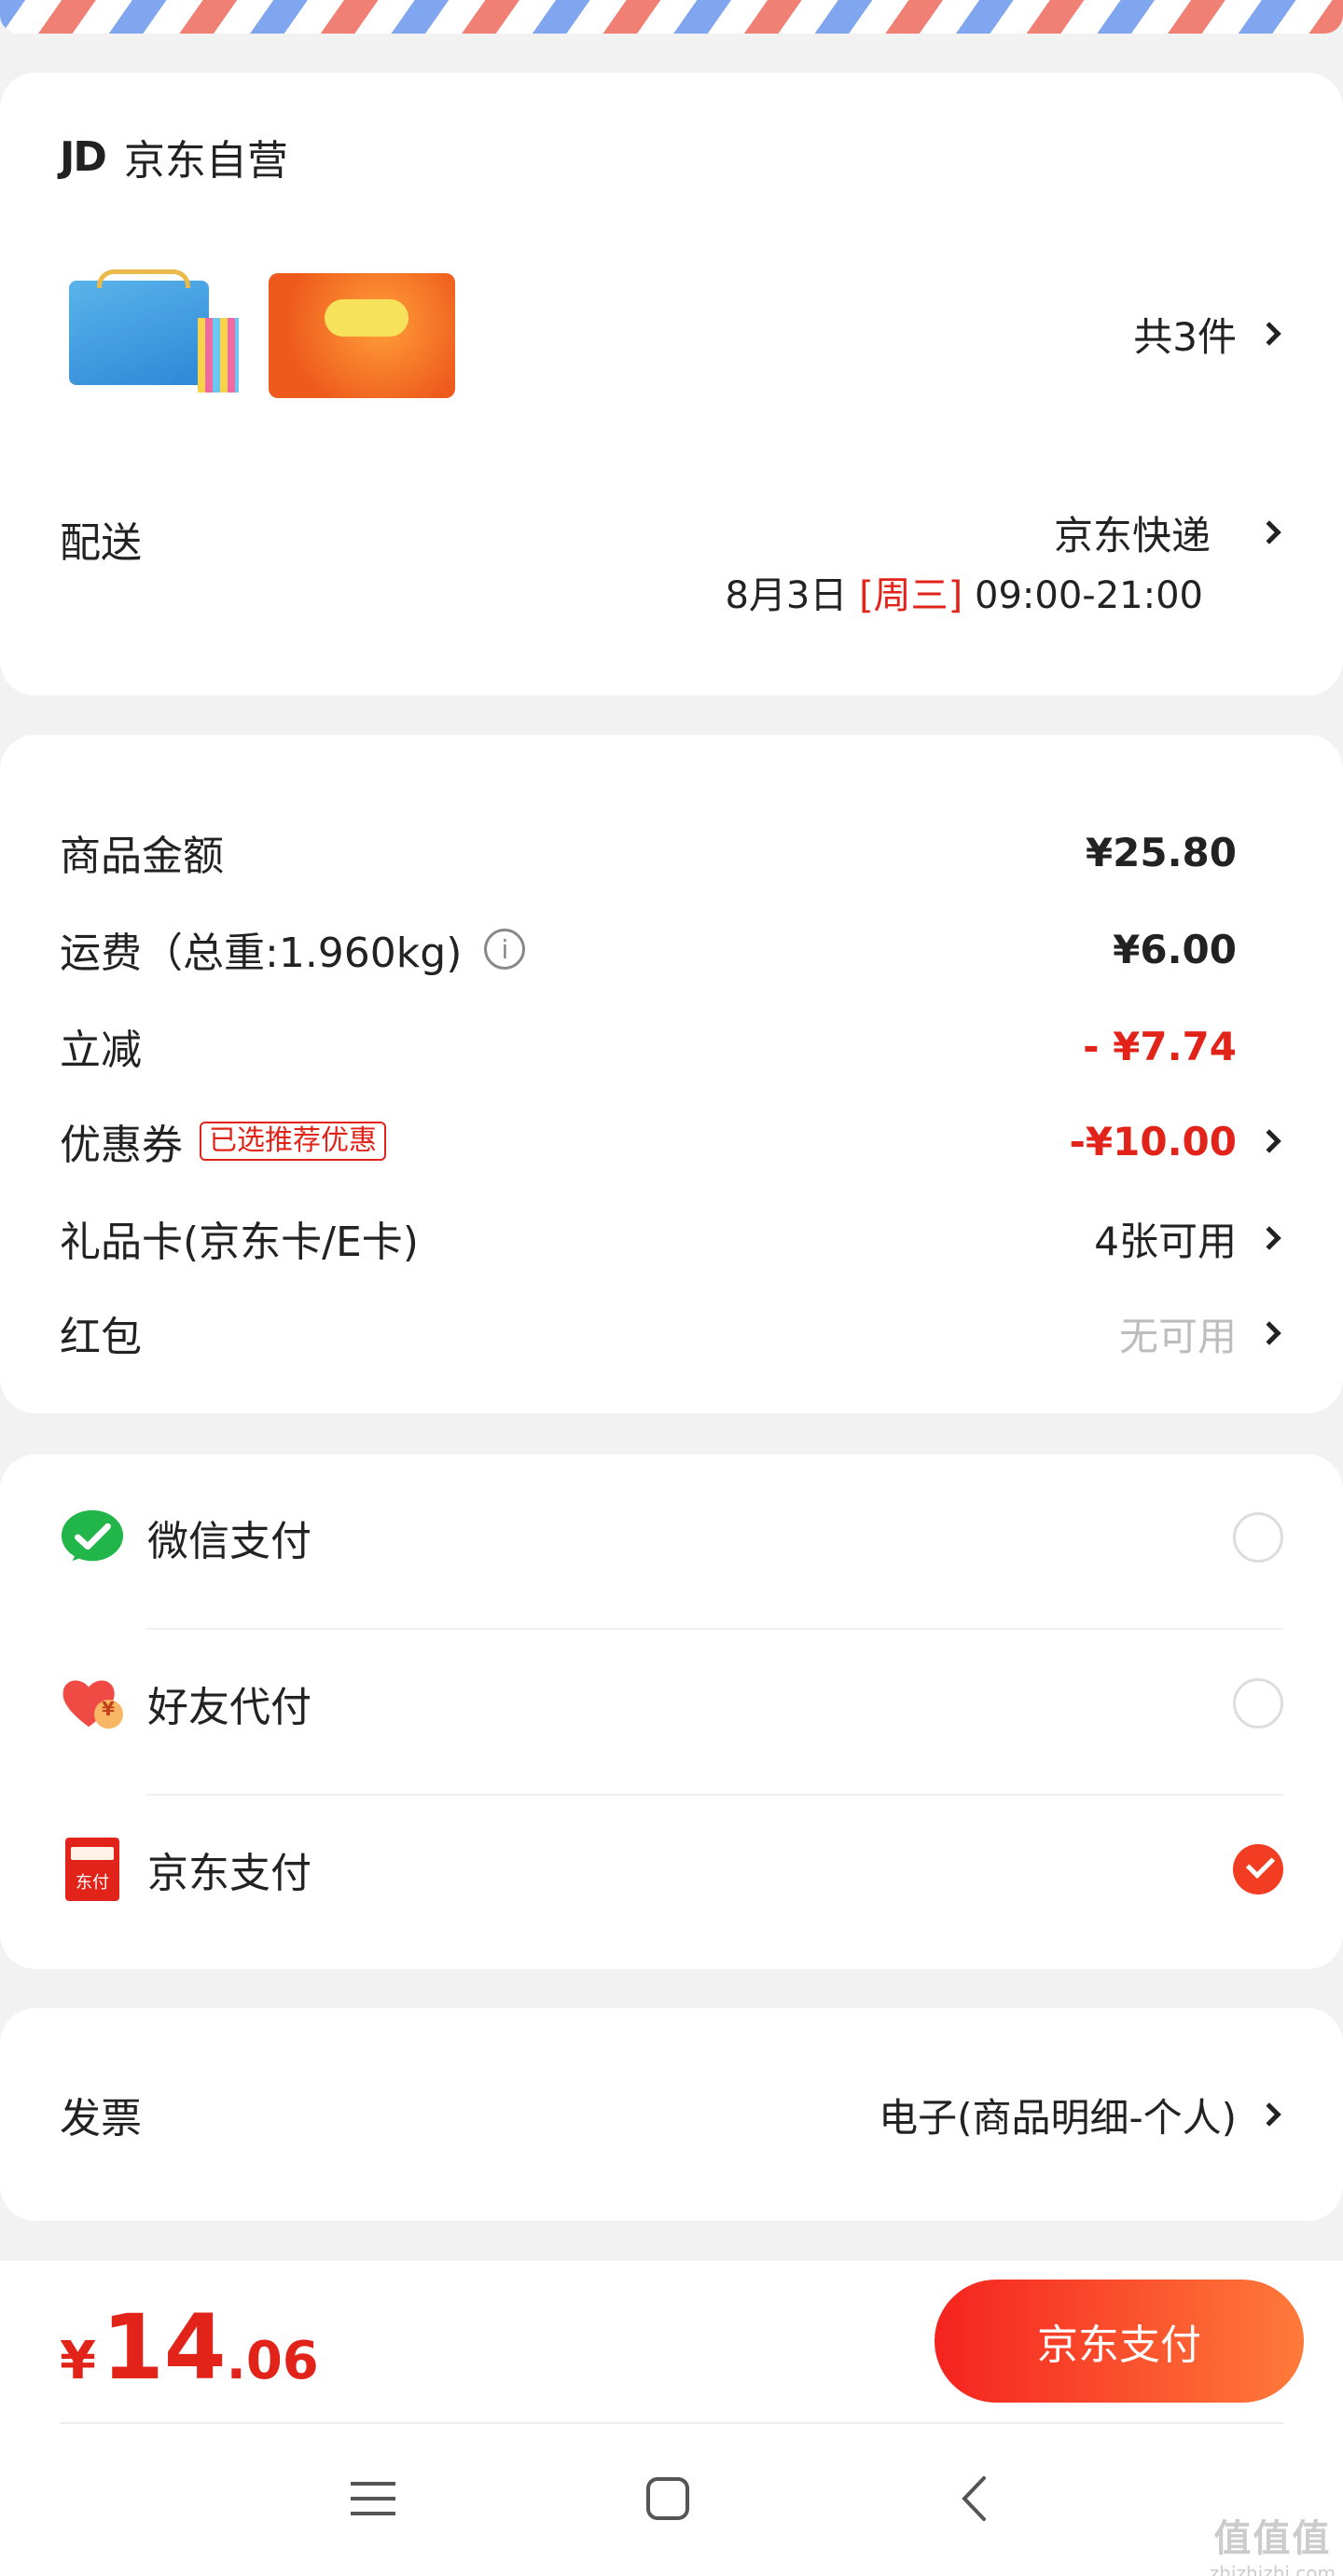 Image resolution: width=1343 pixels, height=2576 pixels. What do you see at coordinates (1185, 334) in the screenshot?
I see `item-count: 共3件` at bounding box center [1185, 334].